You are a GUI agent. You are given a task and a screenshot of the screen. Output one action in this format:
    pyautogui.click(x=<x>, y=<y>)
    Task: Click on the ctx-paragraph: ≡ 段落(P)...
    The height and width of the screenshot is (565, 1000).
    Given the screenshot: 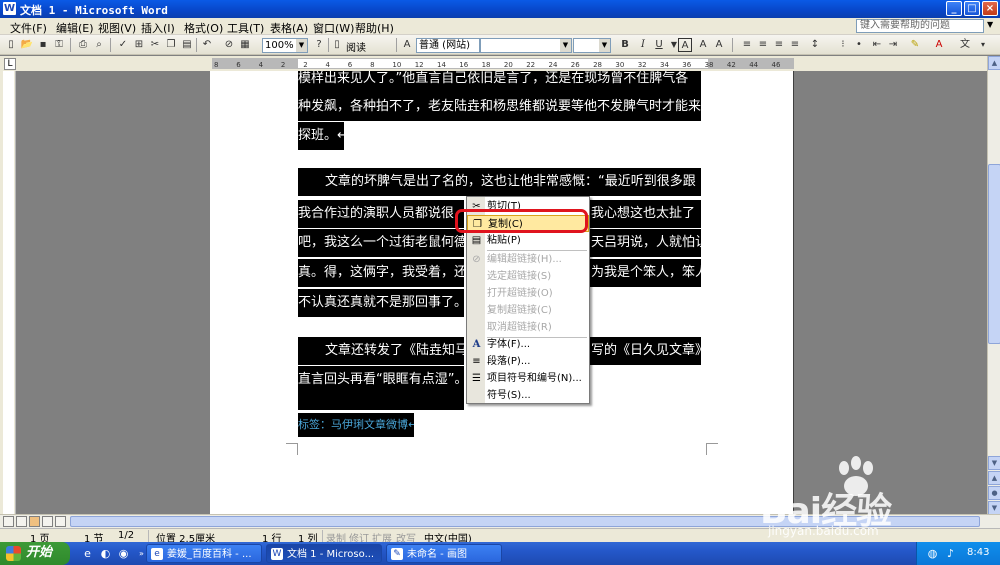 What is the action you would take?
    pyautogui.click(x=528, y=361)
    